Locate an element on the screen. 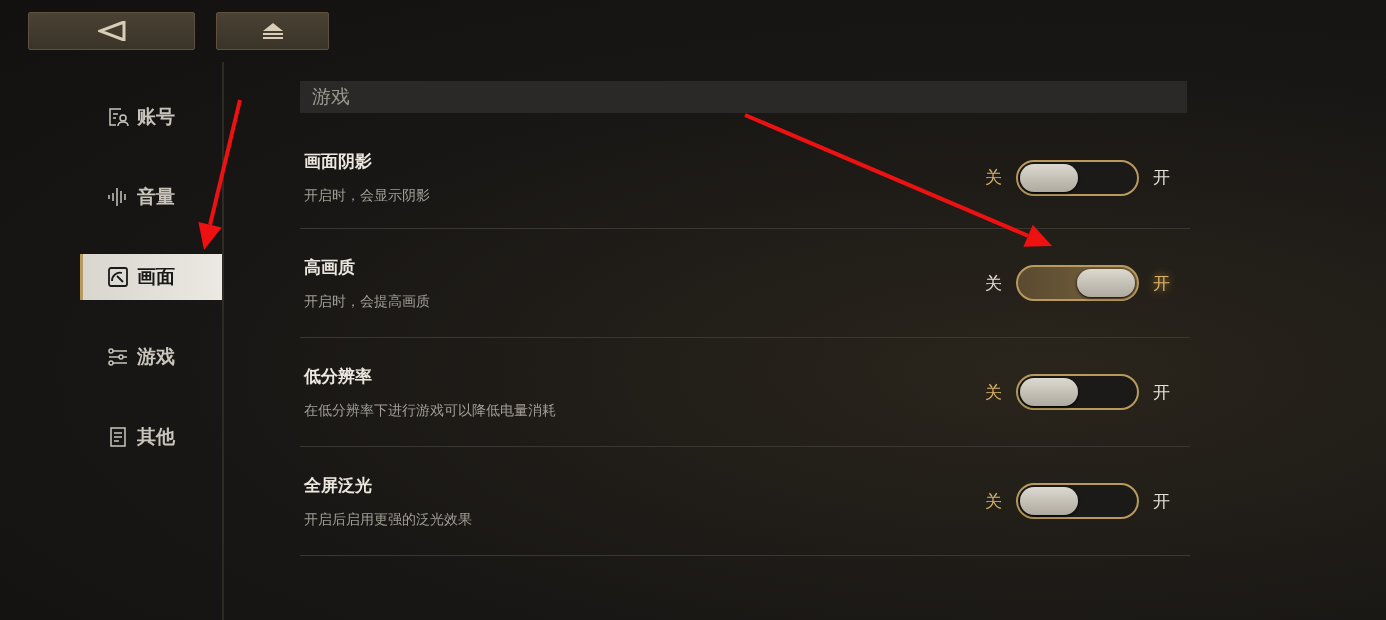  sliders-icon is located at coordinates (118, 357).